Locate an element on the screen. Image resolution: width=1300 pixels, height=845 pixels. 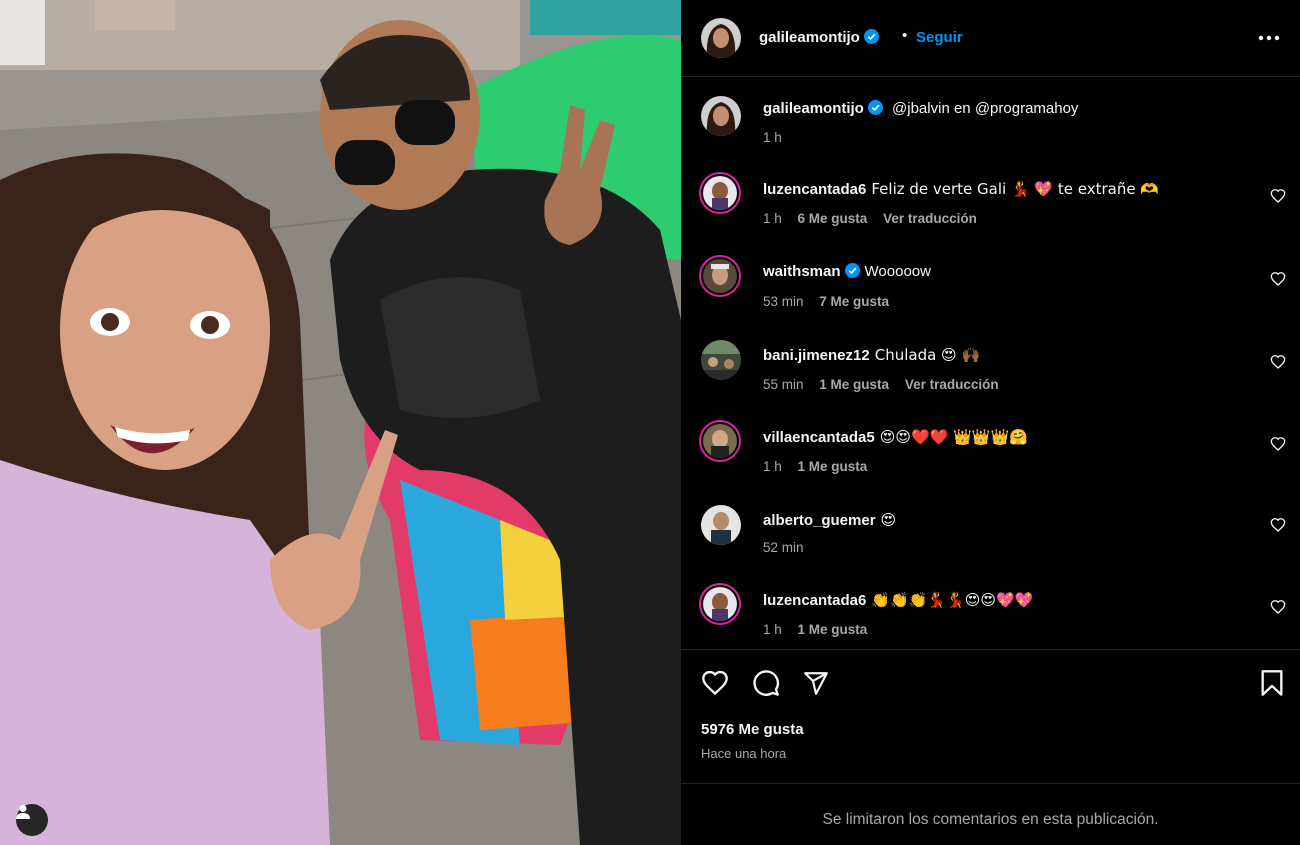
follow-button: Seguir is located at coordinates (939, 37).